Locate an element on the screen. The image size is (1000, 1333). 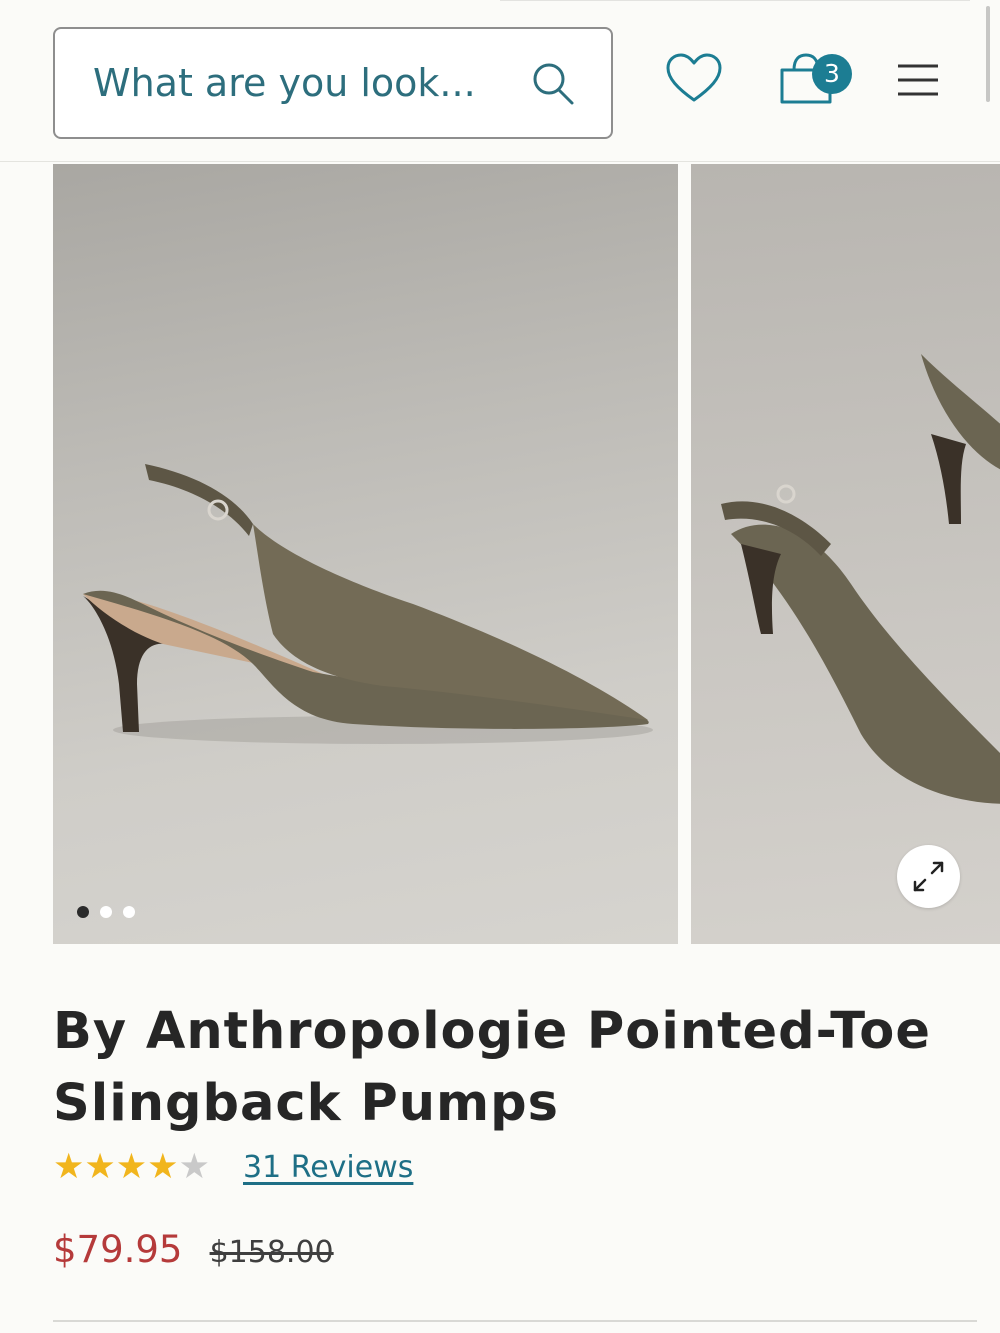
expand-icon is located at coordinates (928, 876).